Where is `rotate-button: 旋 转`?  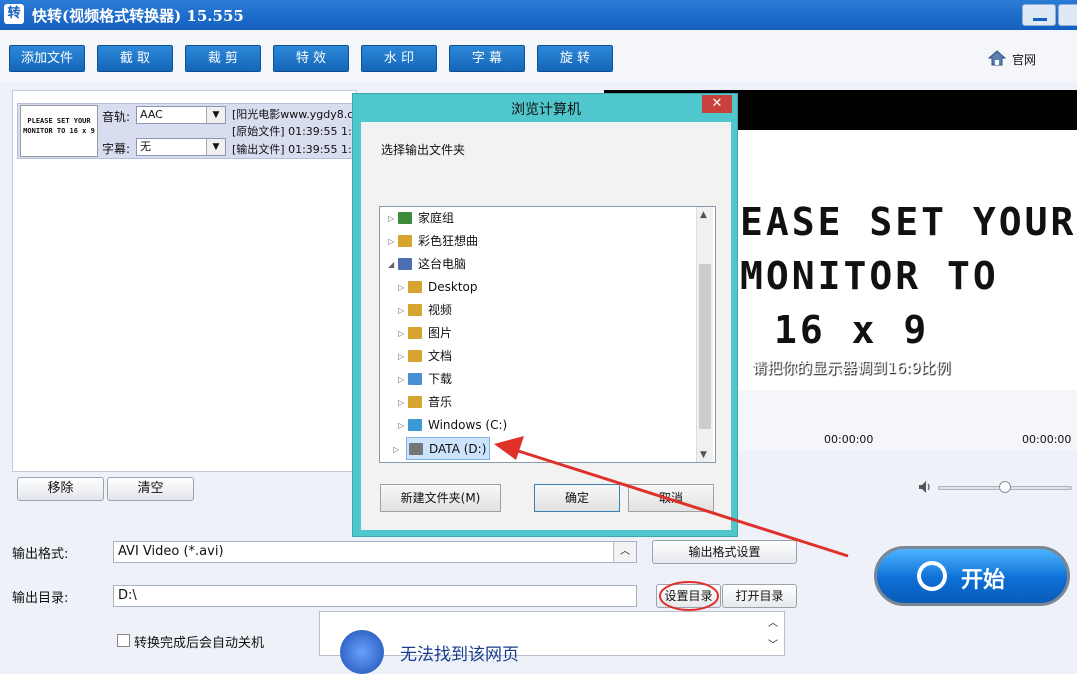
rotate-button: 旋 转 is located at coordinates (575, 58).